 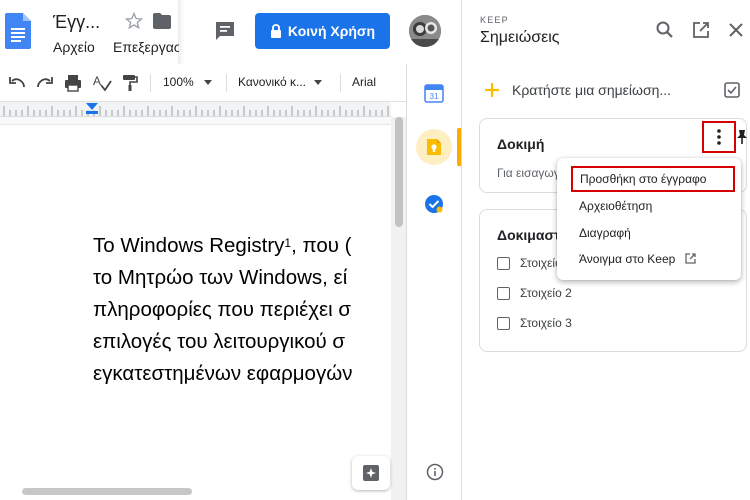 I want to click on plus-icon, so click(x=492, y=90).